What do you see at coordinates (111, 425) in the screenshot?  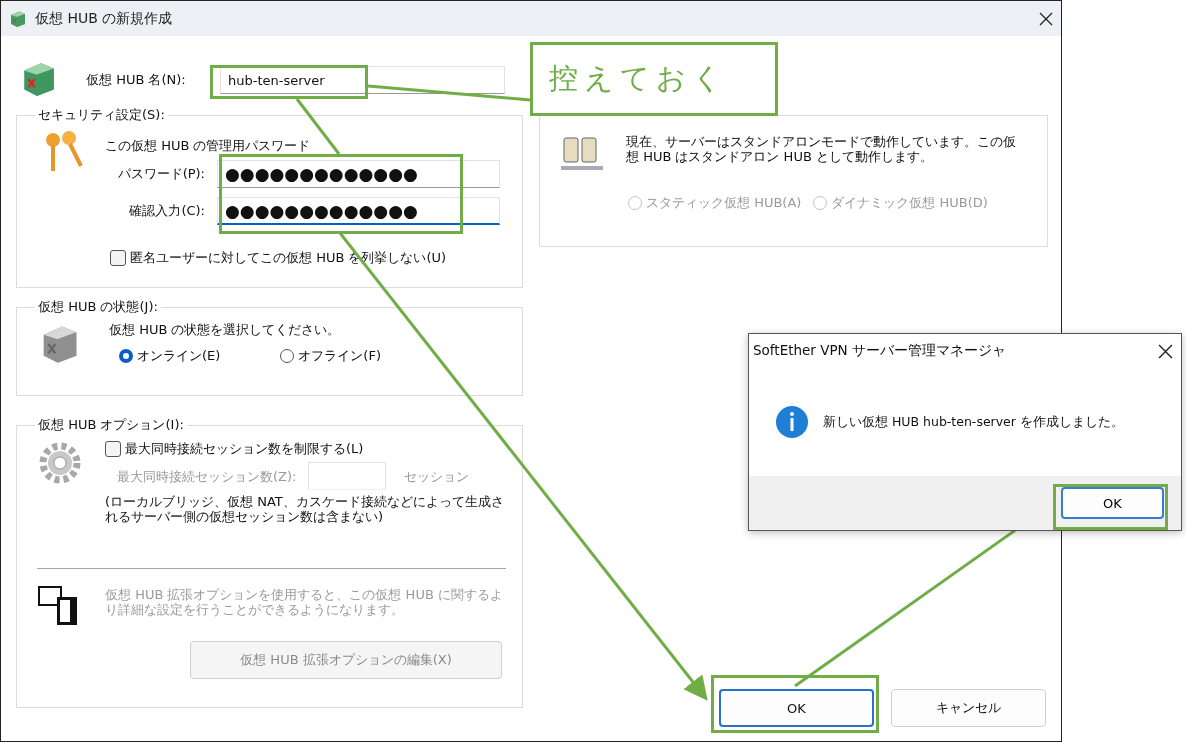 I see `group-title: 仮想 HUB オプション(I):` at bounding box center [111, 425].